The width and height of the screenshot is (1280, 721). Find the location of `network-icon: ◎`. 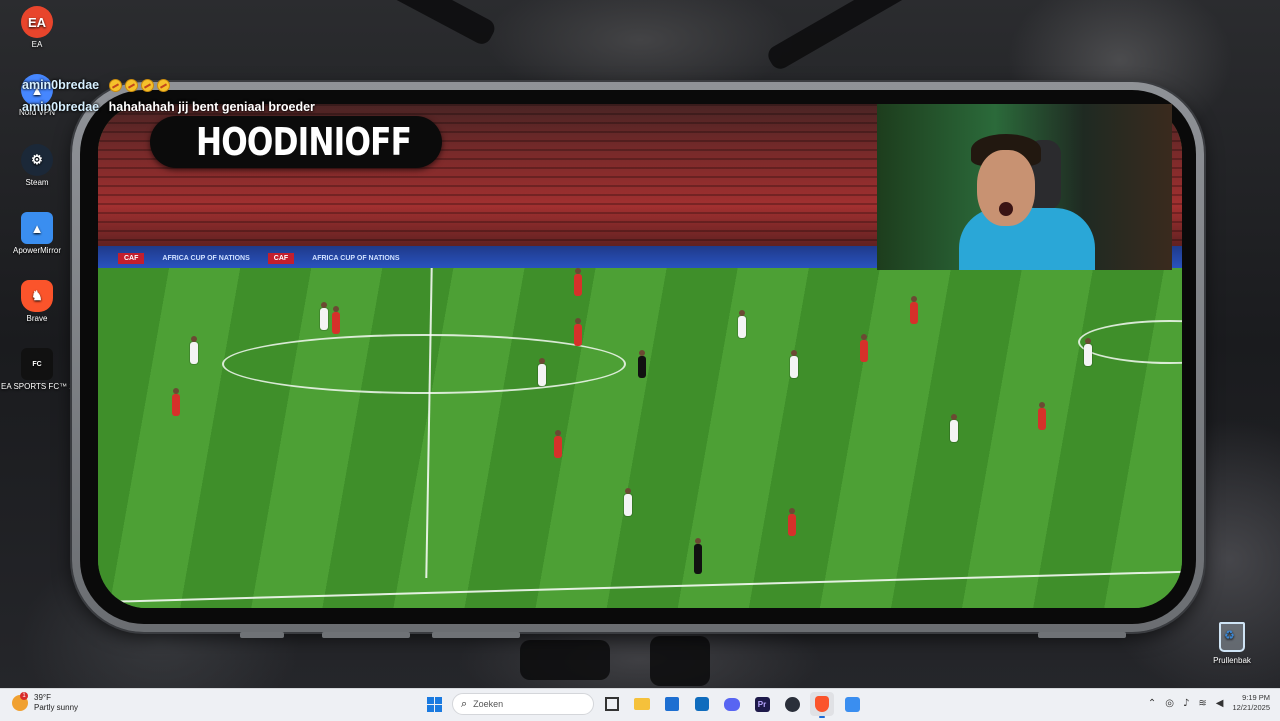

network-icon: ◎ is located at coordinates (1169, 703).